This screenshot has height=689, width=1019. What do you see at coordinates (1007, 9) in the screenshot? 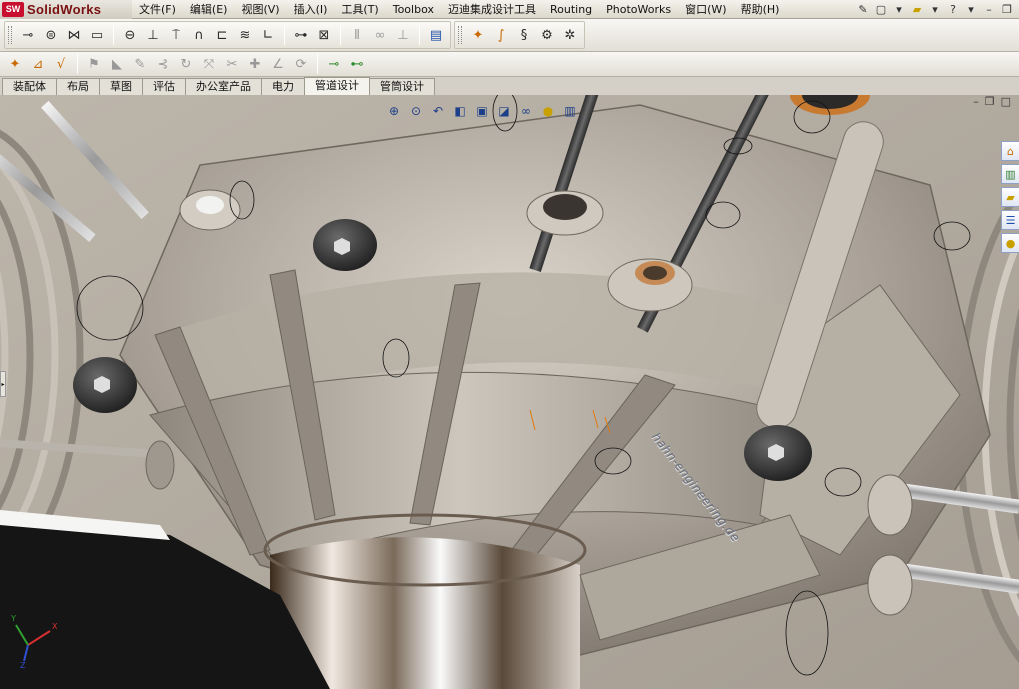
I see `restore-icon: ❐` at bounding box center [1007, 9].